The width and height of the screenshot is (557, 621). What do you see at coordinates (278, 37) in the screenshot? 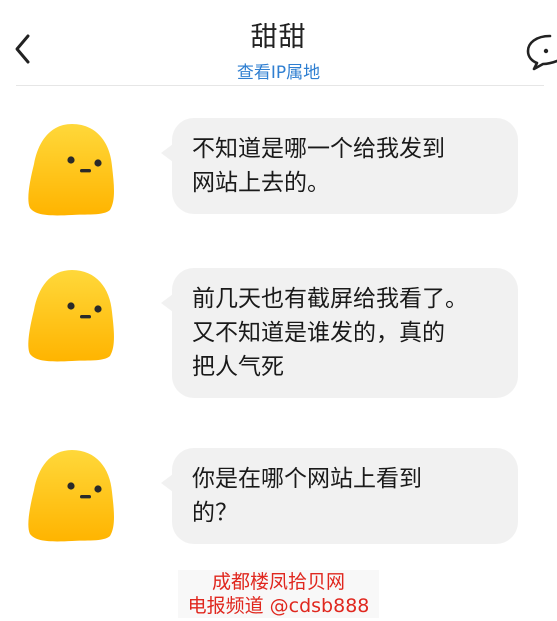
I see `chat-title: 甜甜` at bounding box center [278, 37].